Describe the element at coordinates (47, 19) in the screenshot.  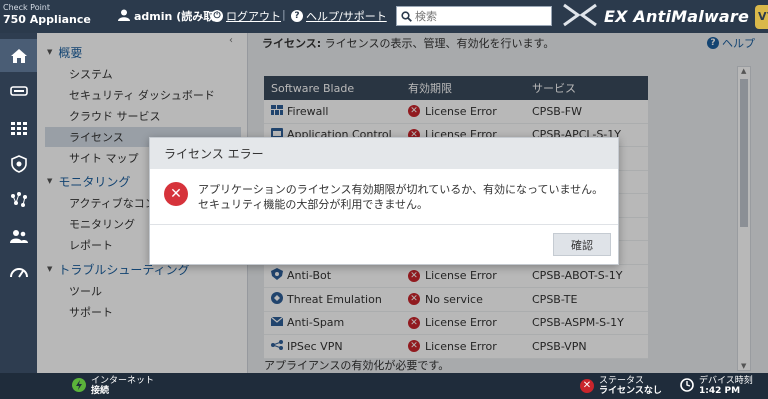
I see `brand-model: 750 Appliance` at that location.